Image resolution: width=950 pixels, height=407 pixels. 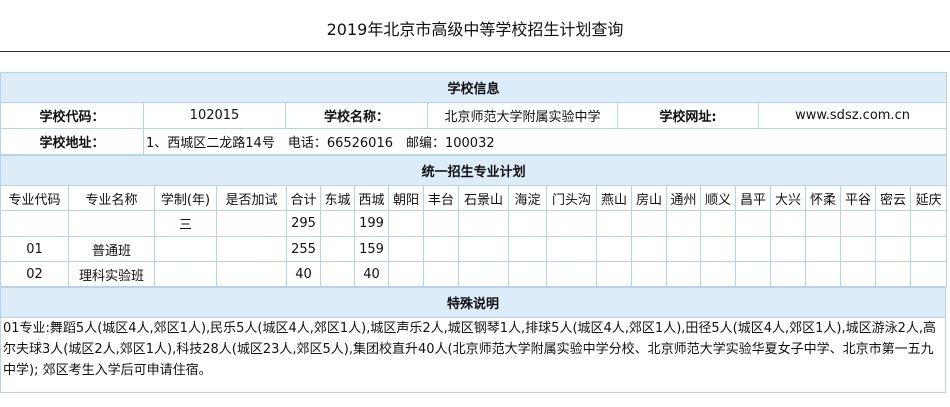 I want to click on table-row: 02 理科实验班 40 40, so click(x=474, y=274).